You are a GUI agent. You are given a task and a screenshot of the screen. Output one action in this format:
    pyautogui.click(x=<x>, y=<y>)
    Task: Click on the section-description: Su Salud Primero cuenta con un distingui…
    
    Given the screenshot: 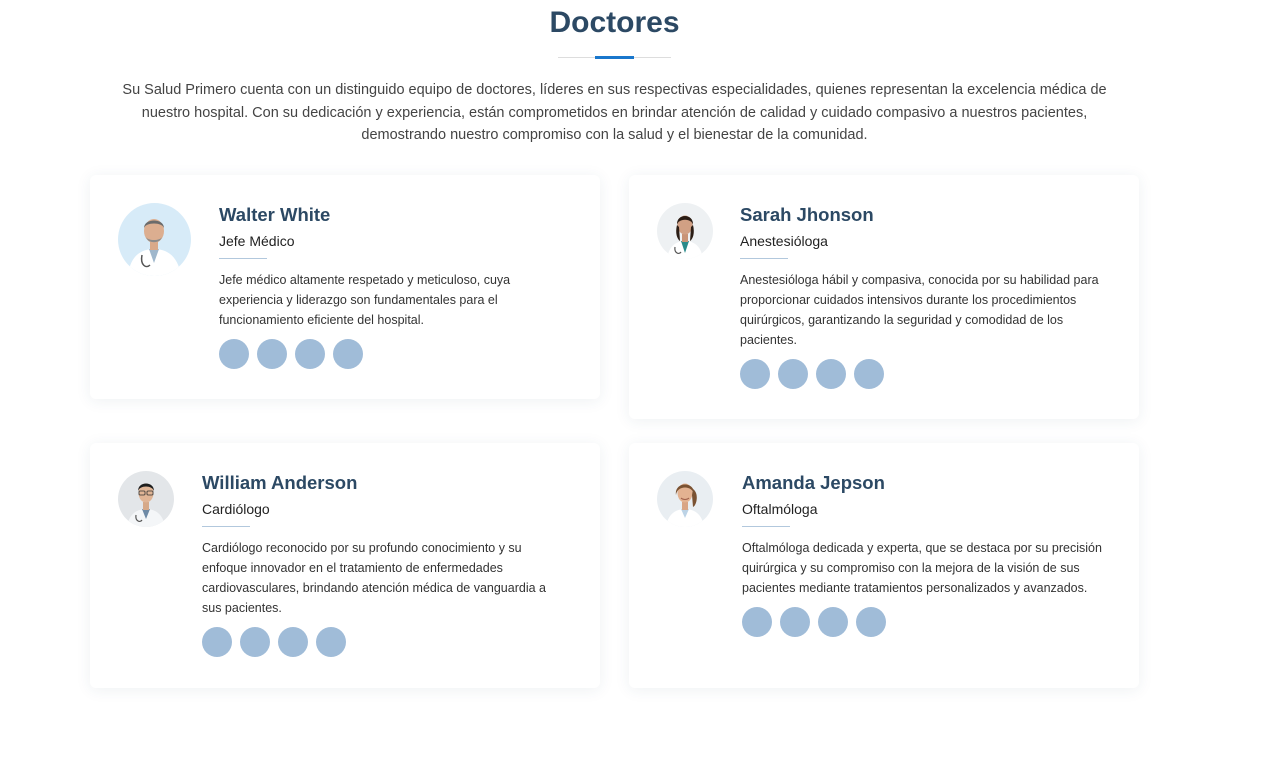 What is the action you would take?
    pyautogui.click(x=614, y=112)
    